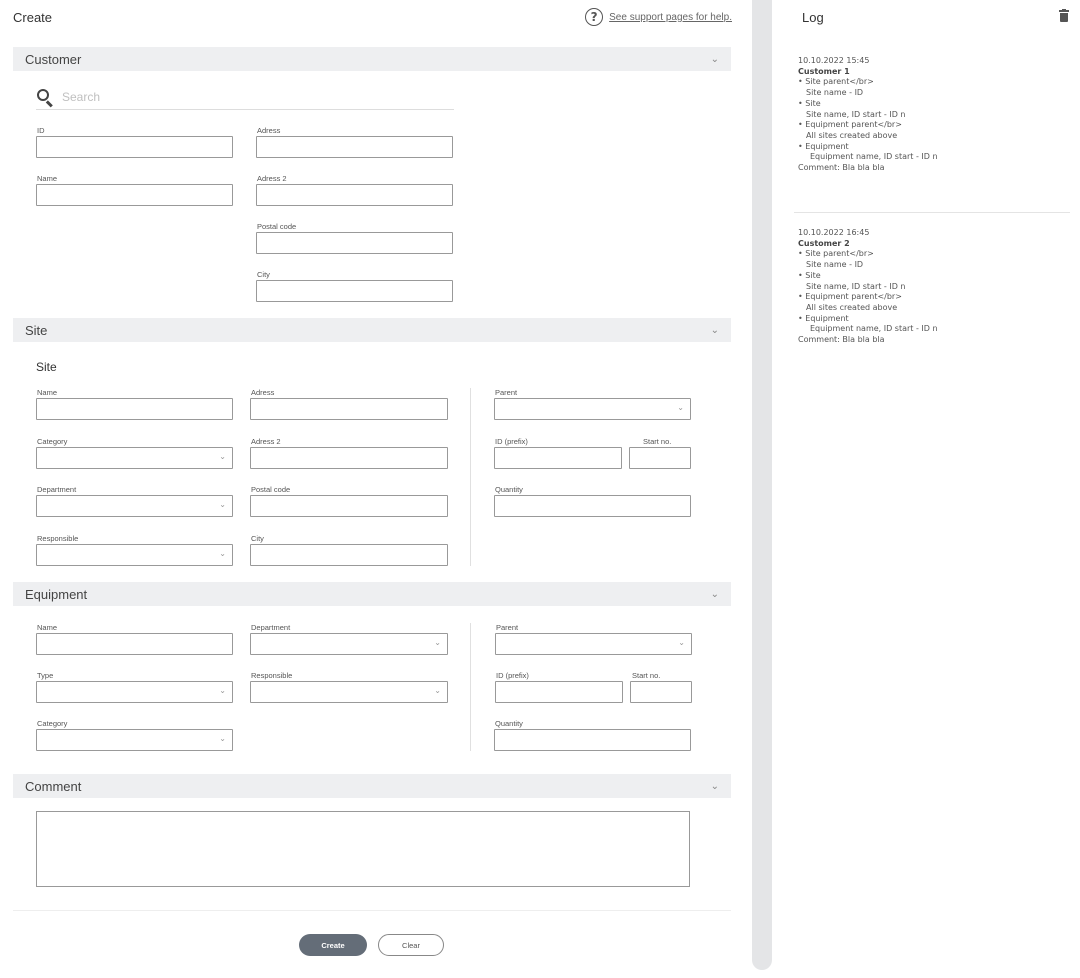  What do you see at coordinates (372, 330) in the screenshot?
I see `site-section-header: Site ⌄` at bounding box center [372, 330].